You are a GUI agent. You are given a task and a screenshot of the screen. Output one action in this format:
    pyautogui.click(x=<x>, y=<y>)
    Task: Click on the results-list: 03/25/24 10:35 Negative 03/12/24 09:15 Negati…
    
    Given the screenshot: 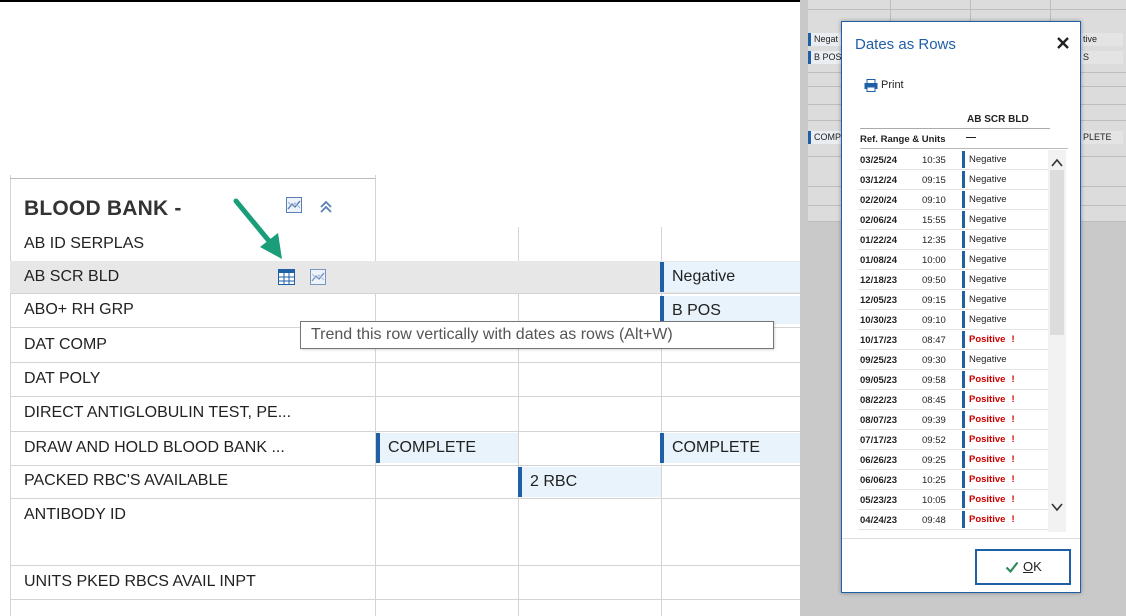 What is the action you would take?
    pyautogui.click(x=962, y=341)
    